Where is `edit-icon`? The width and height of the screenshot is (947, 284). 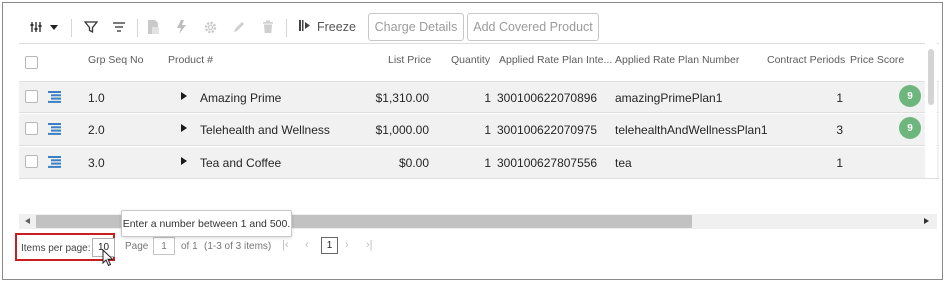
edit-icon is located at coordinates (239, 27).